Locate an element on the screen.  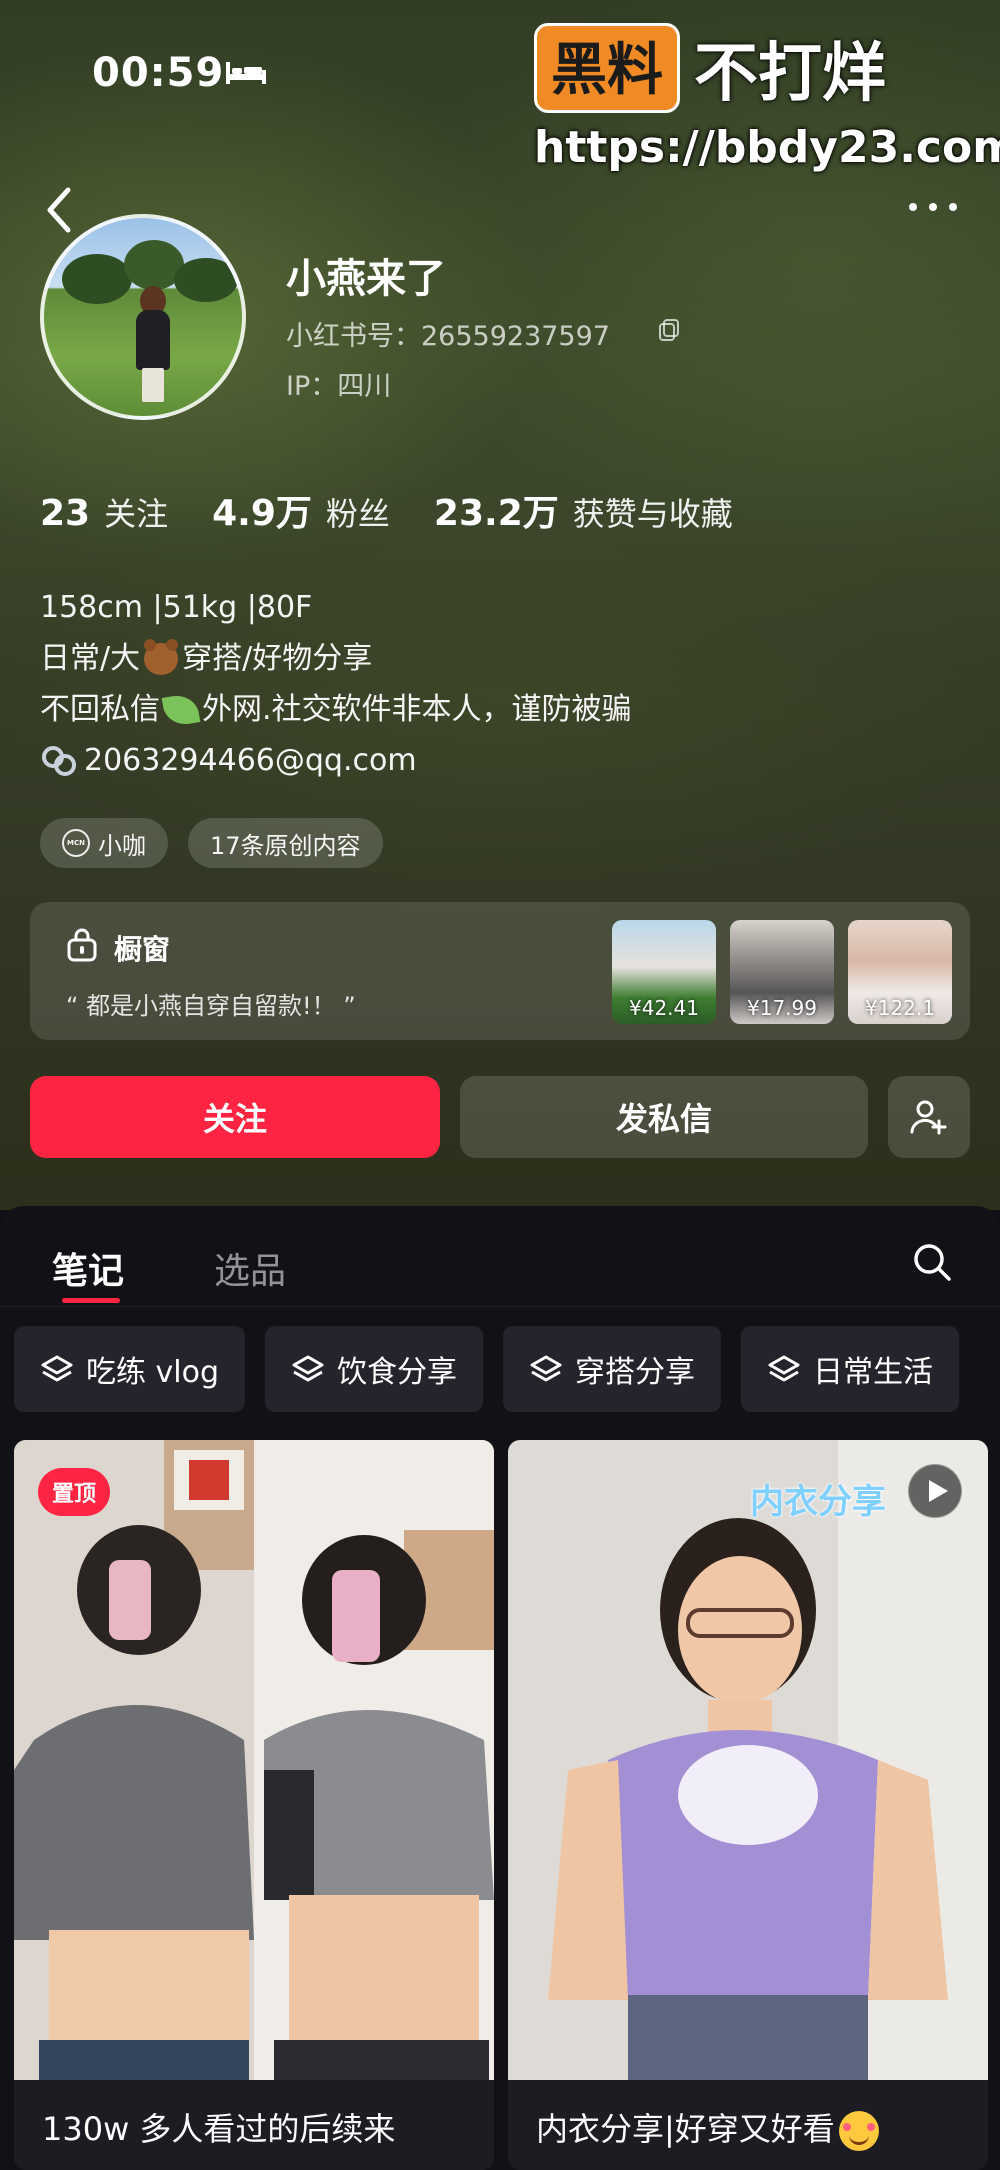
shop-window: 橱窗 “ 都是小燕自穿自留款!！ ” ¥42.41 ¥17.99 ¥122.1 is located at coordinates (500, 971).